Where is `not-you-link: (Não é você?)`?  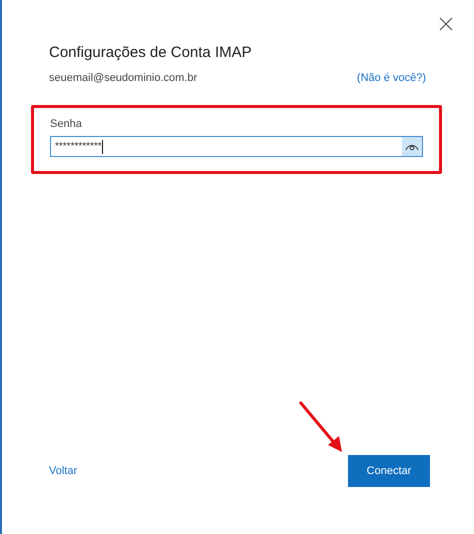
not-you-link: (Não é você?) is located at coordinates (391, 78).